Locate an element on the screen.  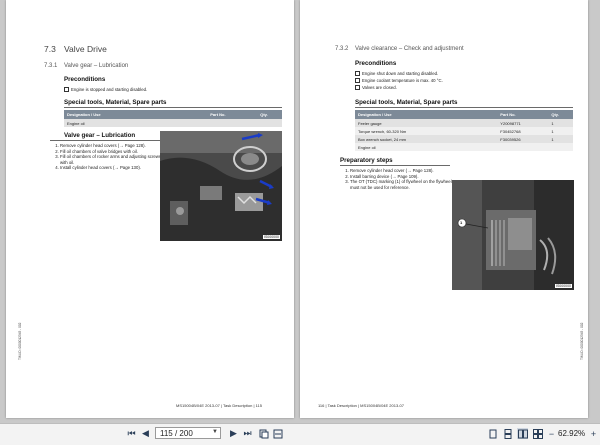
zoom-out-icon: − is located at coordinates (551, 433).